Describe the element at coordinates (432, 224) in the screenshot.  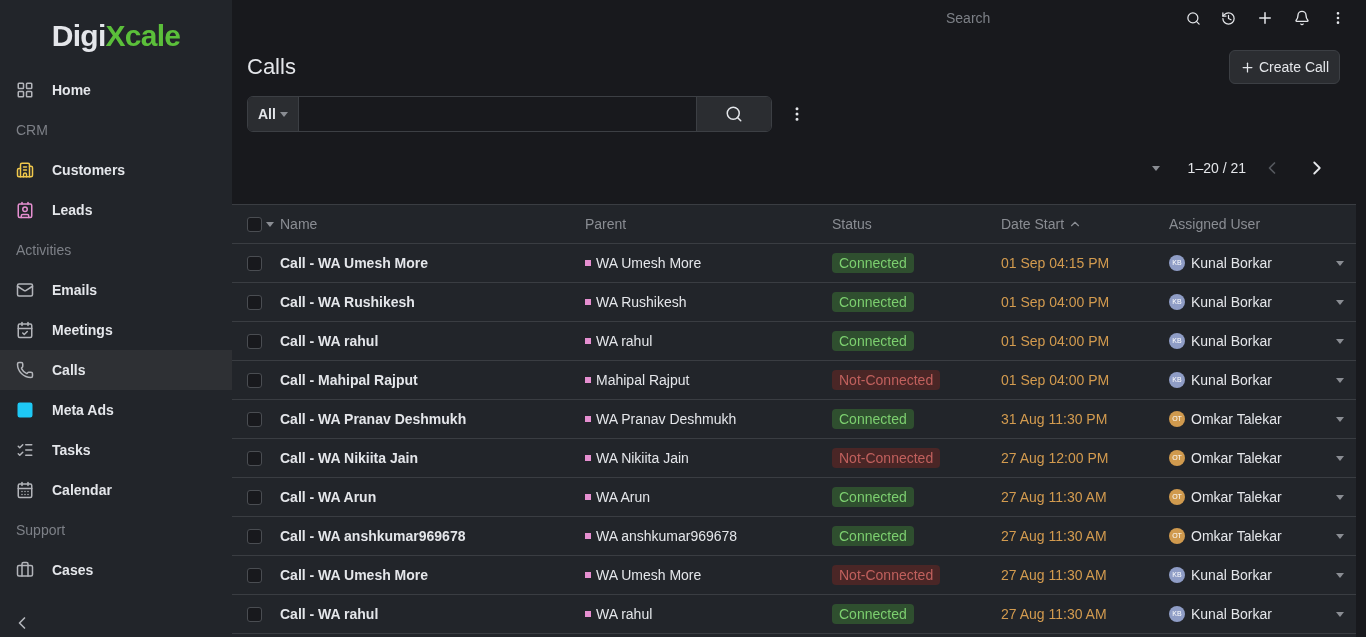
I see `column-header: Name` at that location.